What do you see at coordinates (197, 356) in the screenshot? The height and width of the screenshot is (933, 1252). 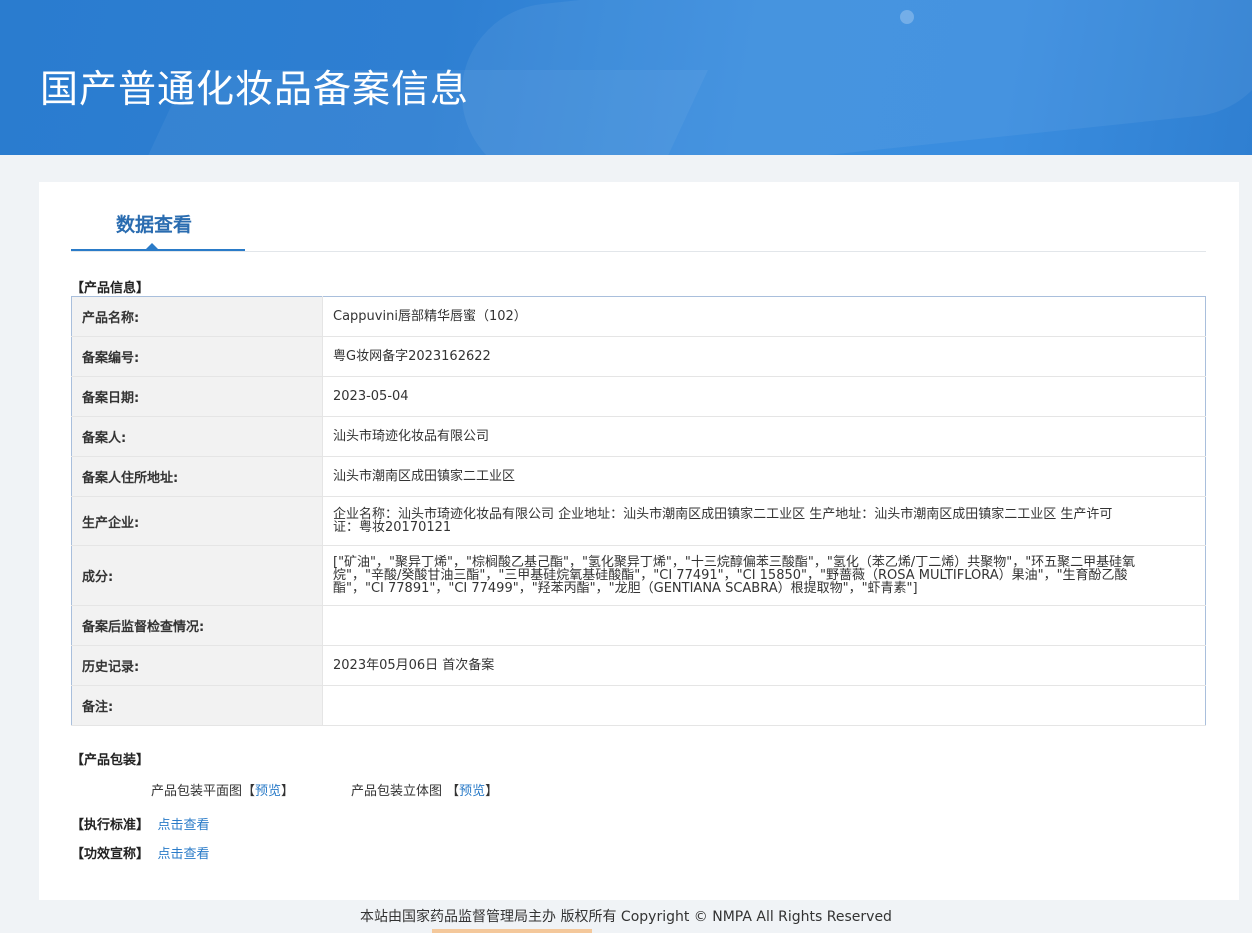 I see `row-key: 备案编号:` at bounding box center [197, 356].